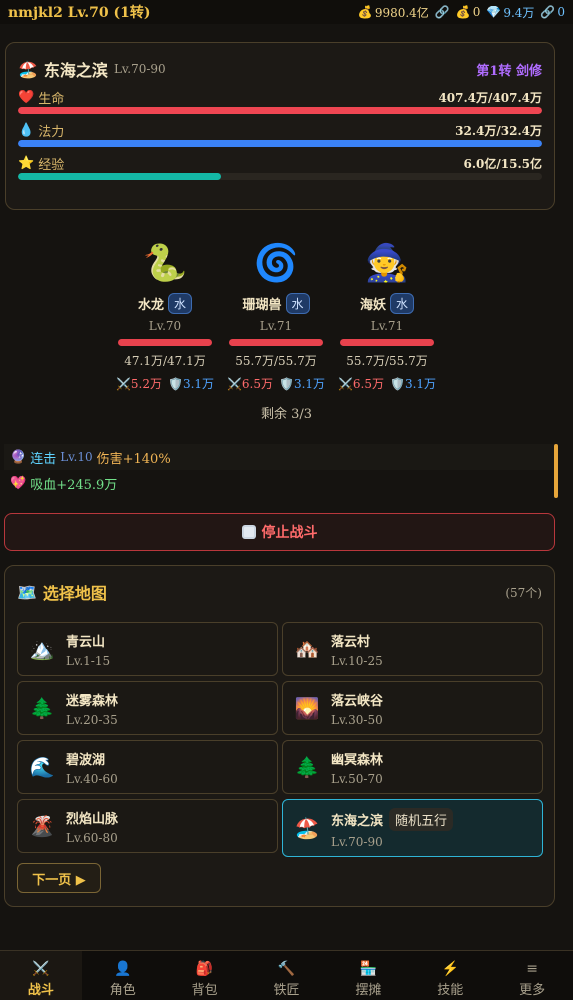 This screenshot has width=573, height=1000. I want to click on map-item: 🌲 幽冥森林 Lv.50-70, so click(412, 767).